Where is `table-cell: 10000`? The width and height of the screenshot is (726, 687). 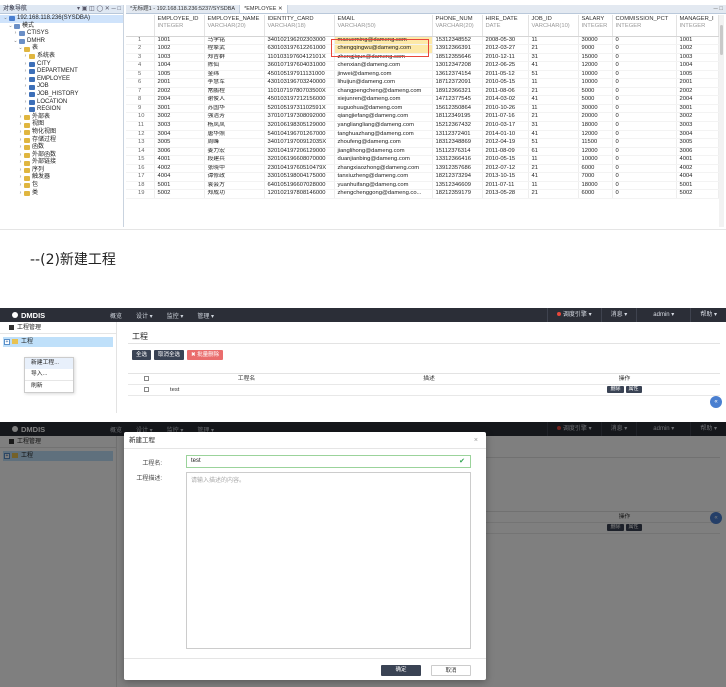
table-cell: 10000 is located at coordinates (595, 83).